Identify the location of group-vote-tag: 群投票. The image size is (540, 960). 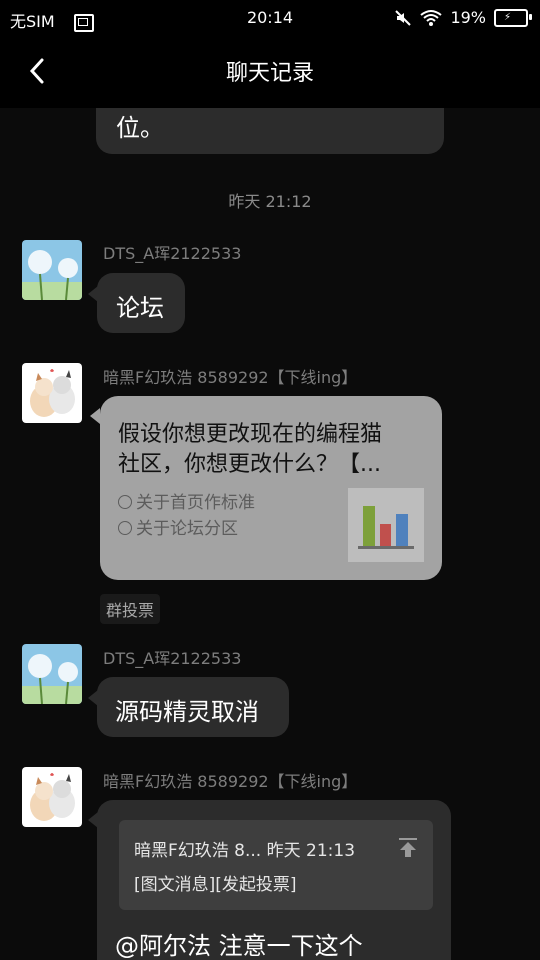
(130, 609).